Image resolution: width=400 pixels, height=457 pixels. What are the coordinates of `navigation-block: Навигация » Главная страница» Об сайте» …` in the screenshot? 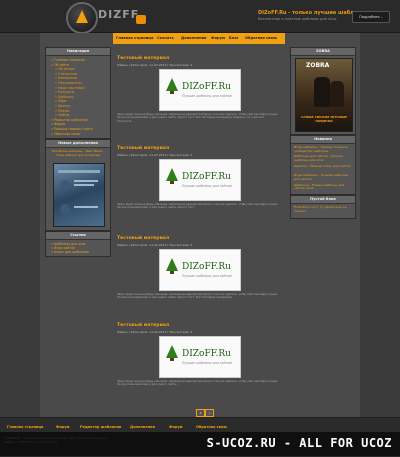 It's located at (78, 93).